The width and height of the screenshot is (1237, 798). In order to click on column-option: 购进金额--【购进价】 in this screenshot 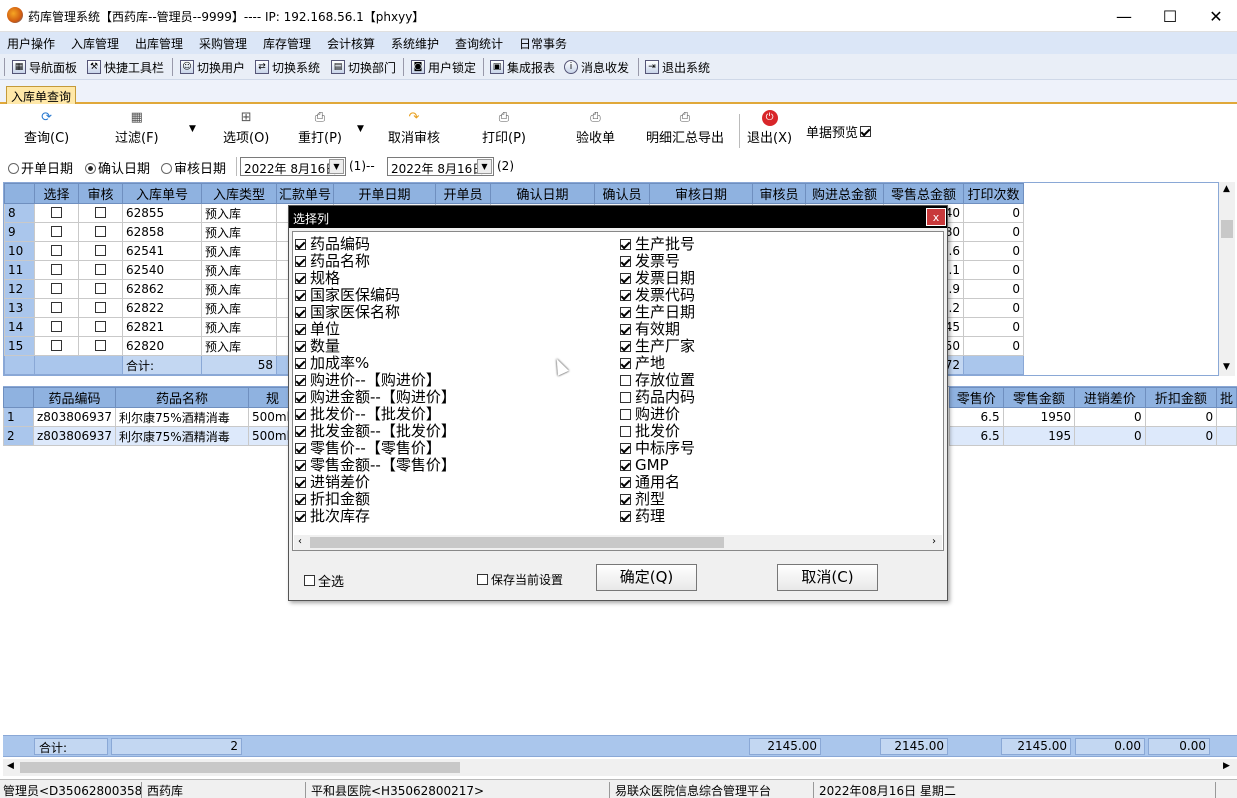, I will do `click(375, 397)`.